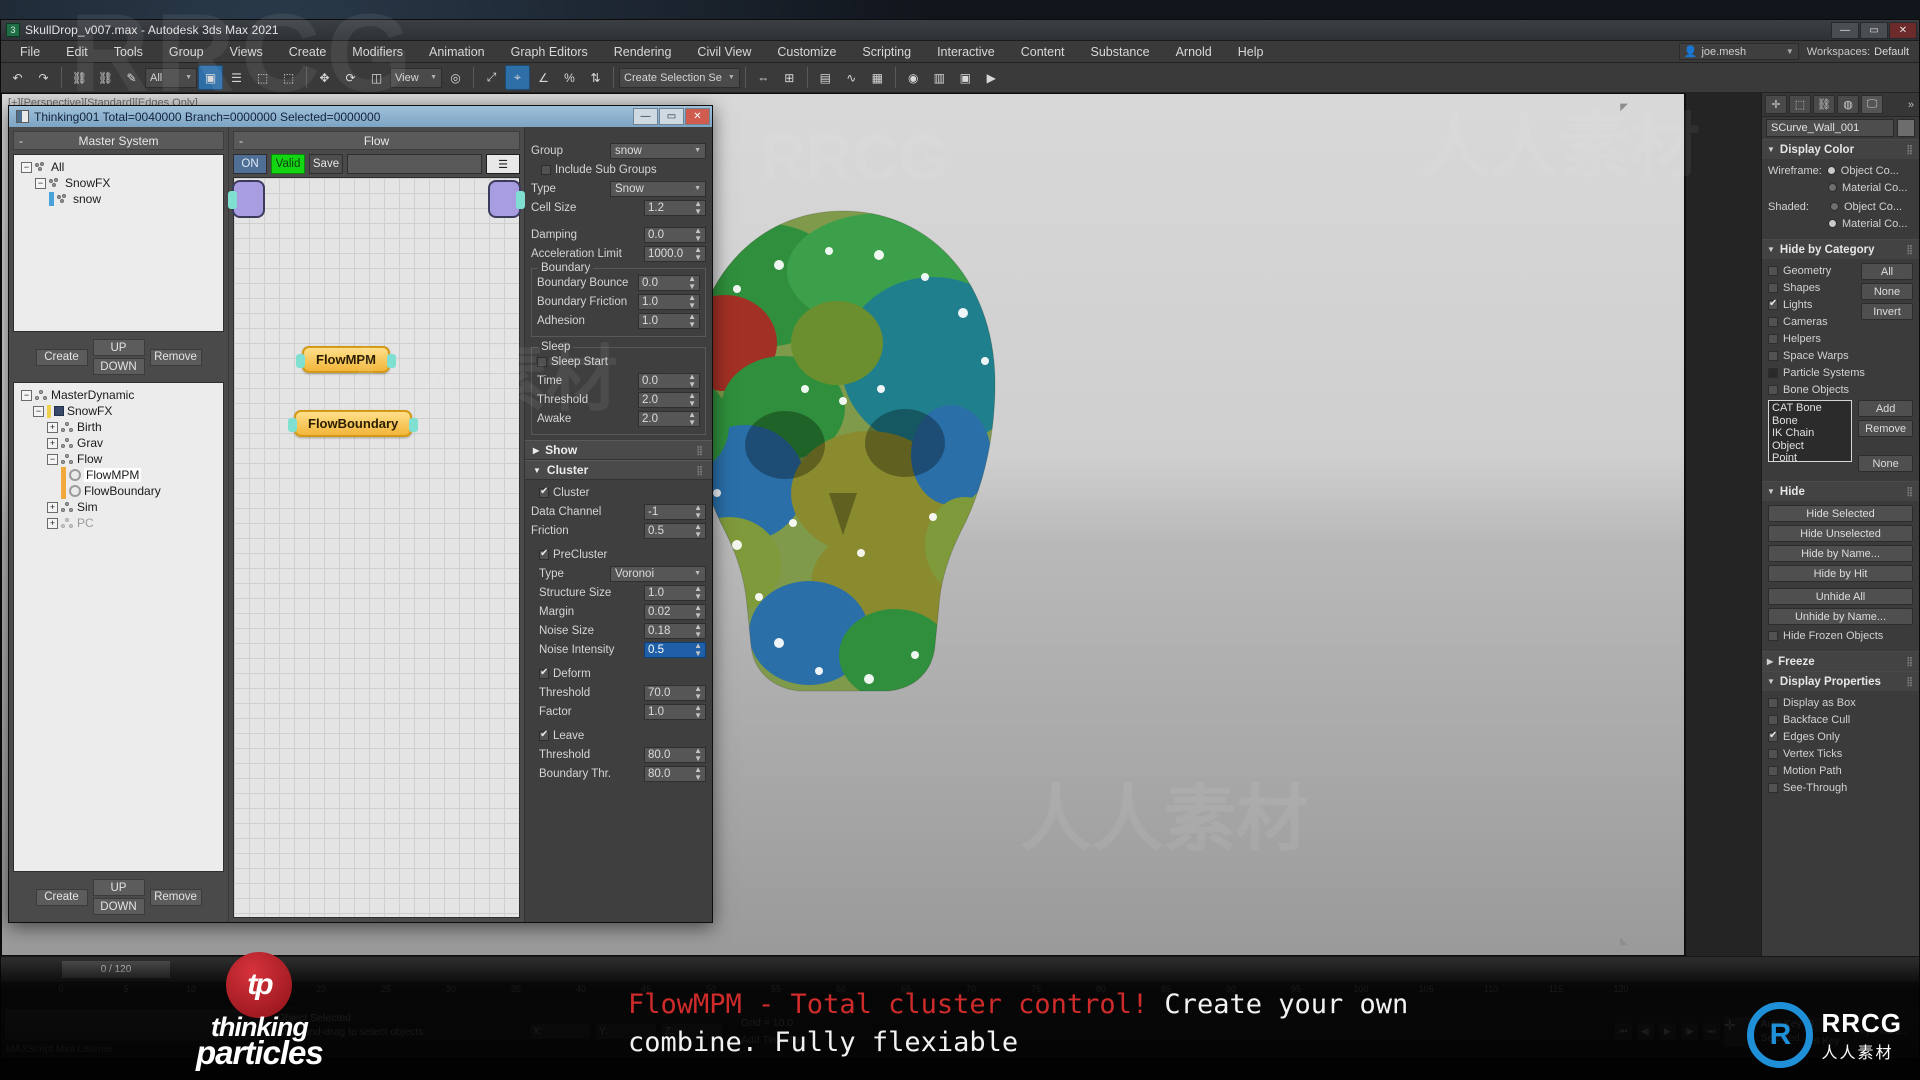 The width and height of the screenshot is (1920, 1080). I want to click on adhesion-spinner: 1.0 ▲ ▼, so click(669, 320).